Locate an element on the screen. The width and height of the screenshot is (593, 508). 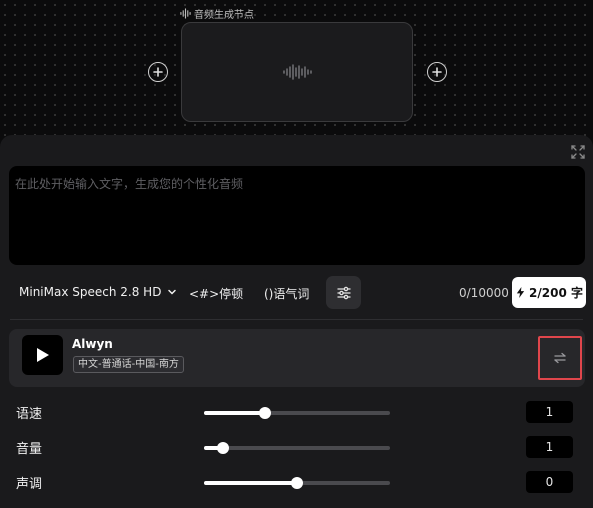
add-node-right-button is located at coordinates (437, 72).